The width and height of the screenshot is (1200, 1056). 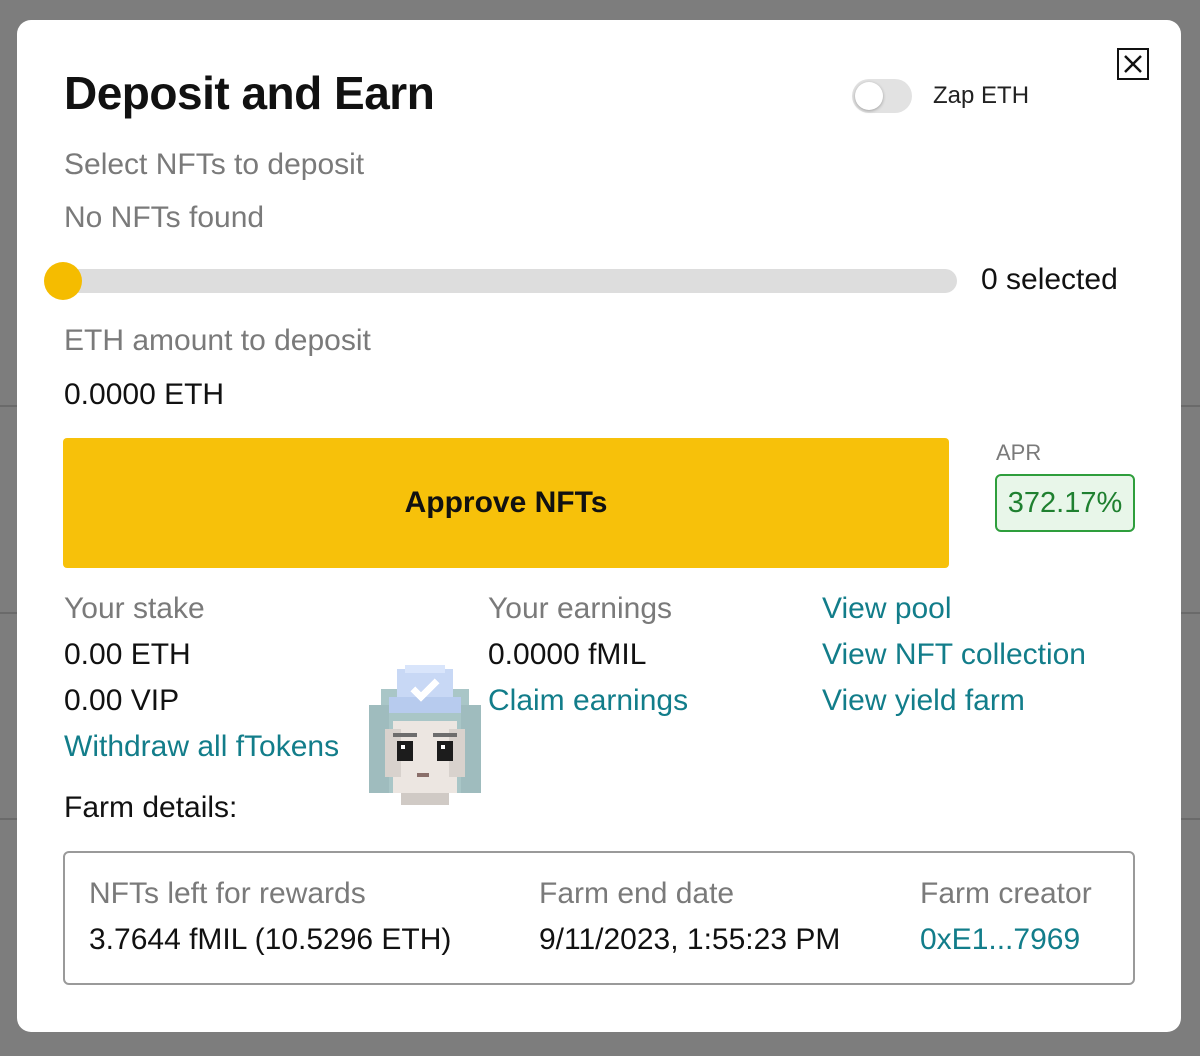 I want to click on toggle-knob, so click(x=869, y=96).